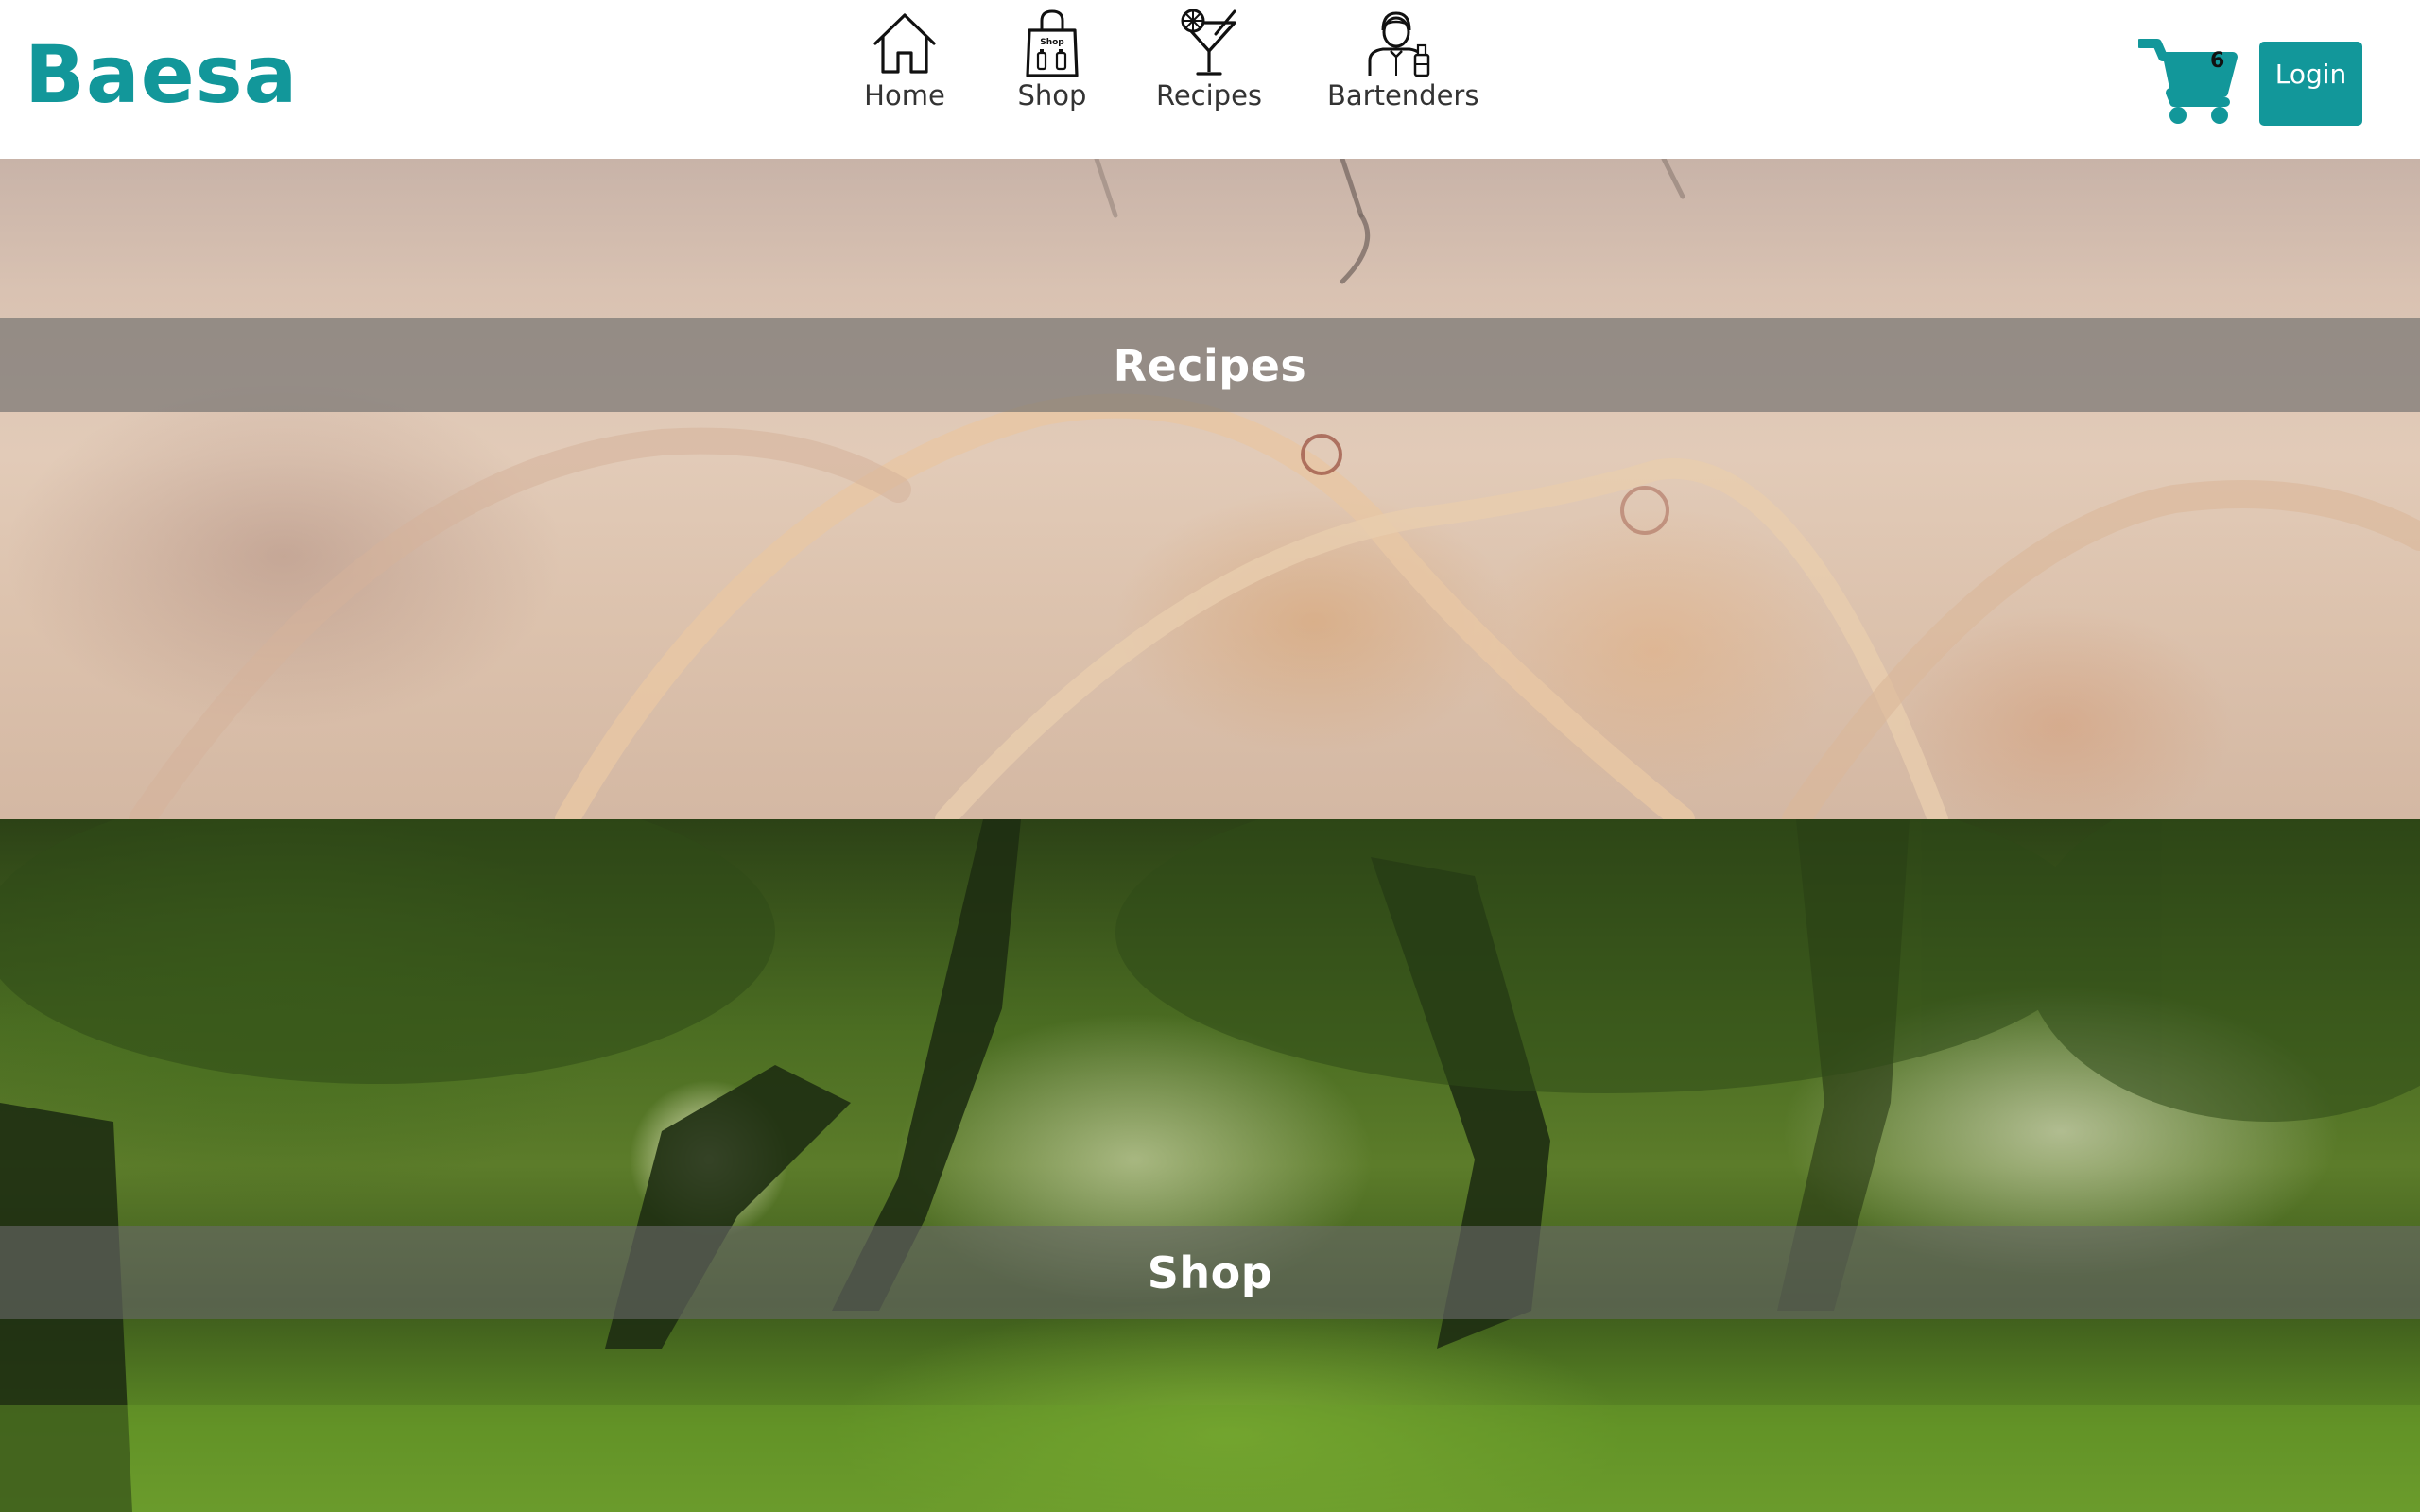  Describe the element at coordinates (1208, 42) in the screenshot. I see `cocktail-icon` at that location.